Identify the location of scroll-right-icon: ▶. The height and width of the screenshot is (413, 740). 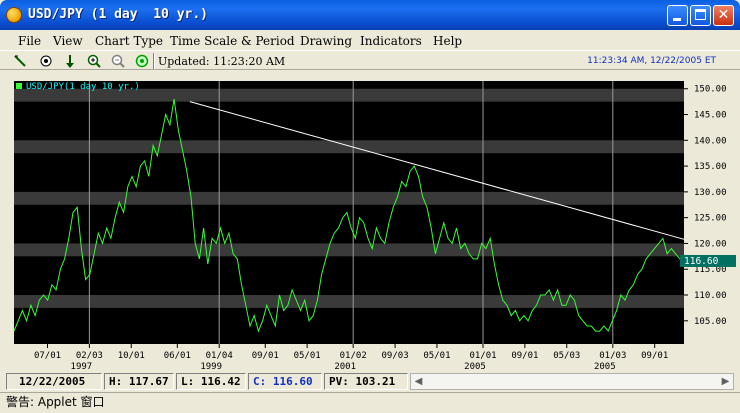
(725, 381).